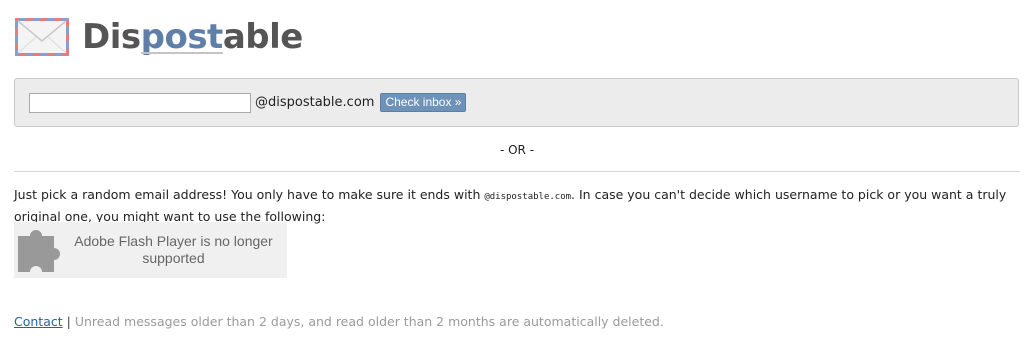 This screenshot has width=1024, height=338. I want to click on check-inbox-button: Check inbox », so click(423, 102).